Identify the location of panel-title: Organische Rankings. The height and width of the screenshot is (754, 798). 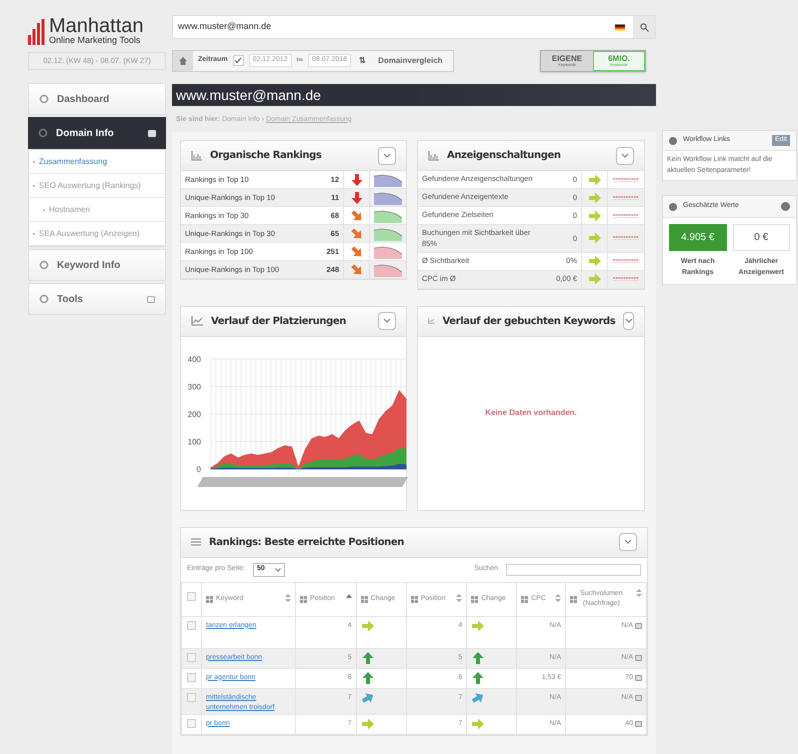
(266, 156).